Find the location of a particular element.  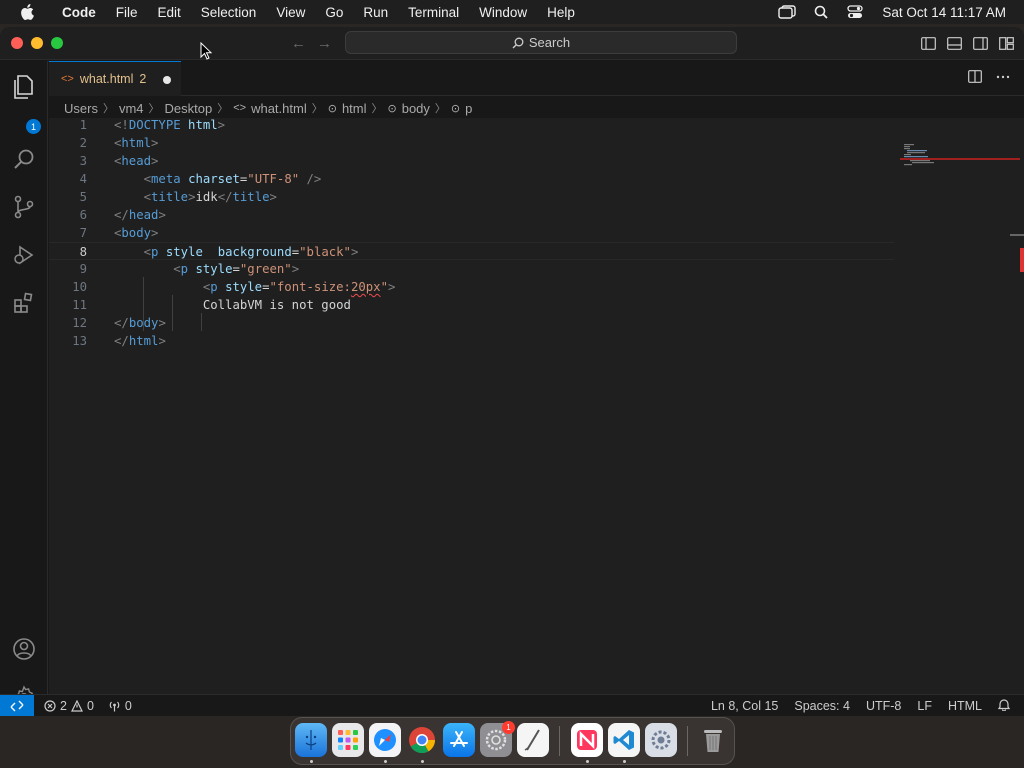

html-file-icon: <> is located at coordinates (240, 108).